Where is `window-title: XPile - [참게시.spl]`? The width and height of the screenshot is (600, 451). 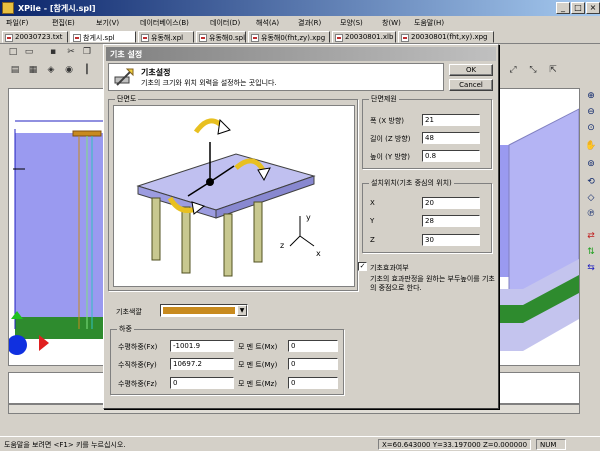 window-title: XPile - [참게시.spl] is located at coordinates (57, 8).